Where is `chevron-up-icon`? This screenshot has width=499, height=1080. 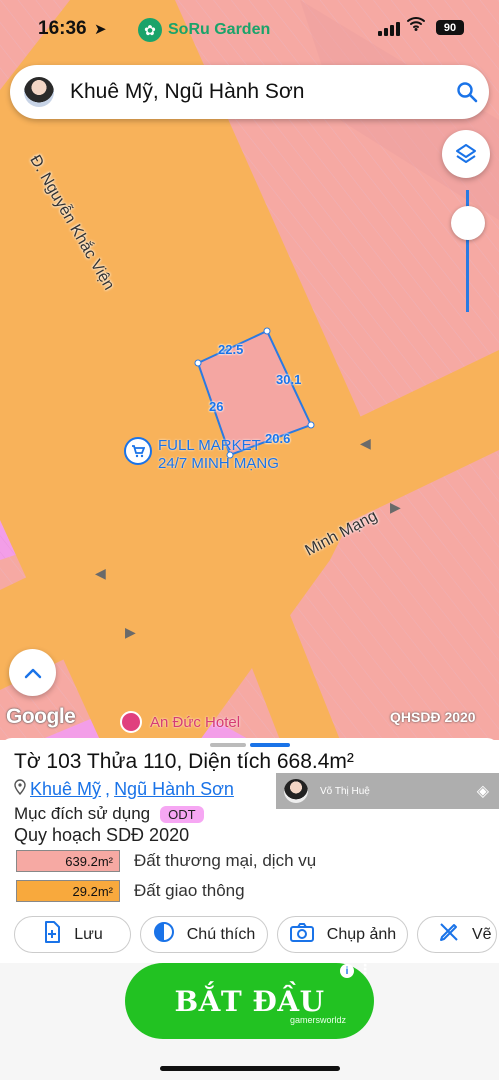
chevron-up-icon is located at coordinates (33, 673).